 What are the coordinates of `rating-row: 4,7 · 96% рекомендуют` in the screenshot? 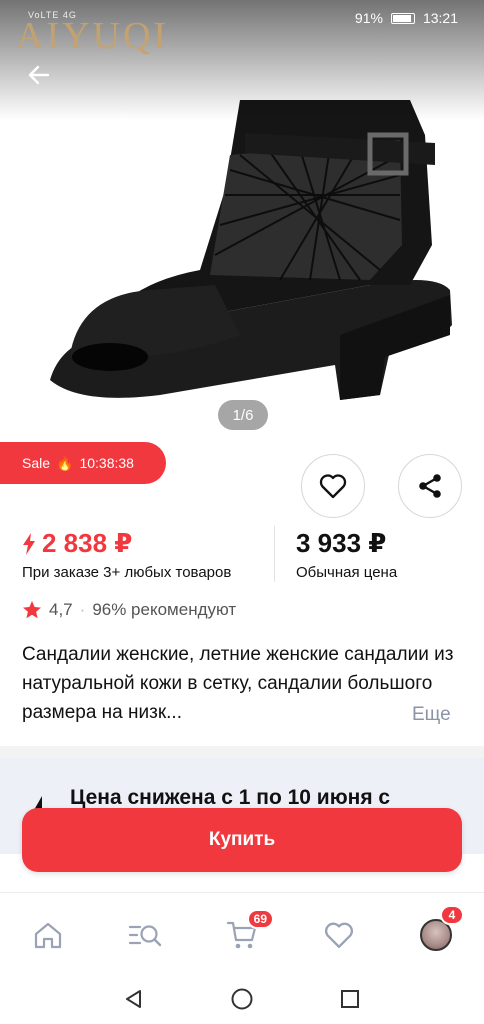 It's located at (129, 610).